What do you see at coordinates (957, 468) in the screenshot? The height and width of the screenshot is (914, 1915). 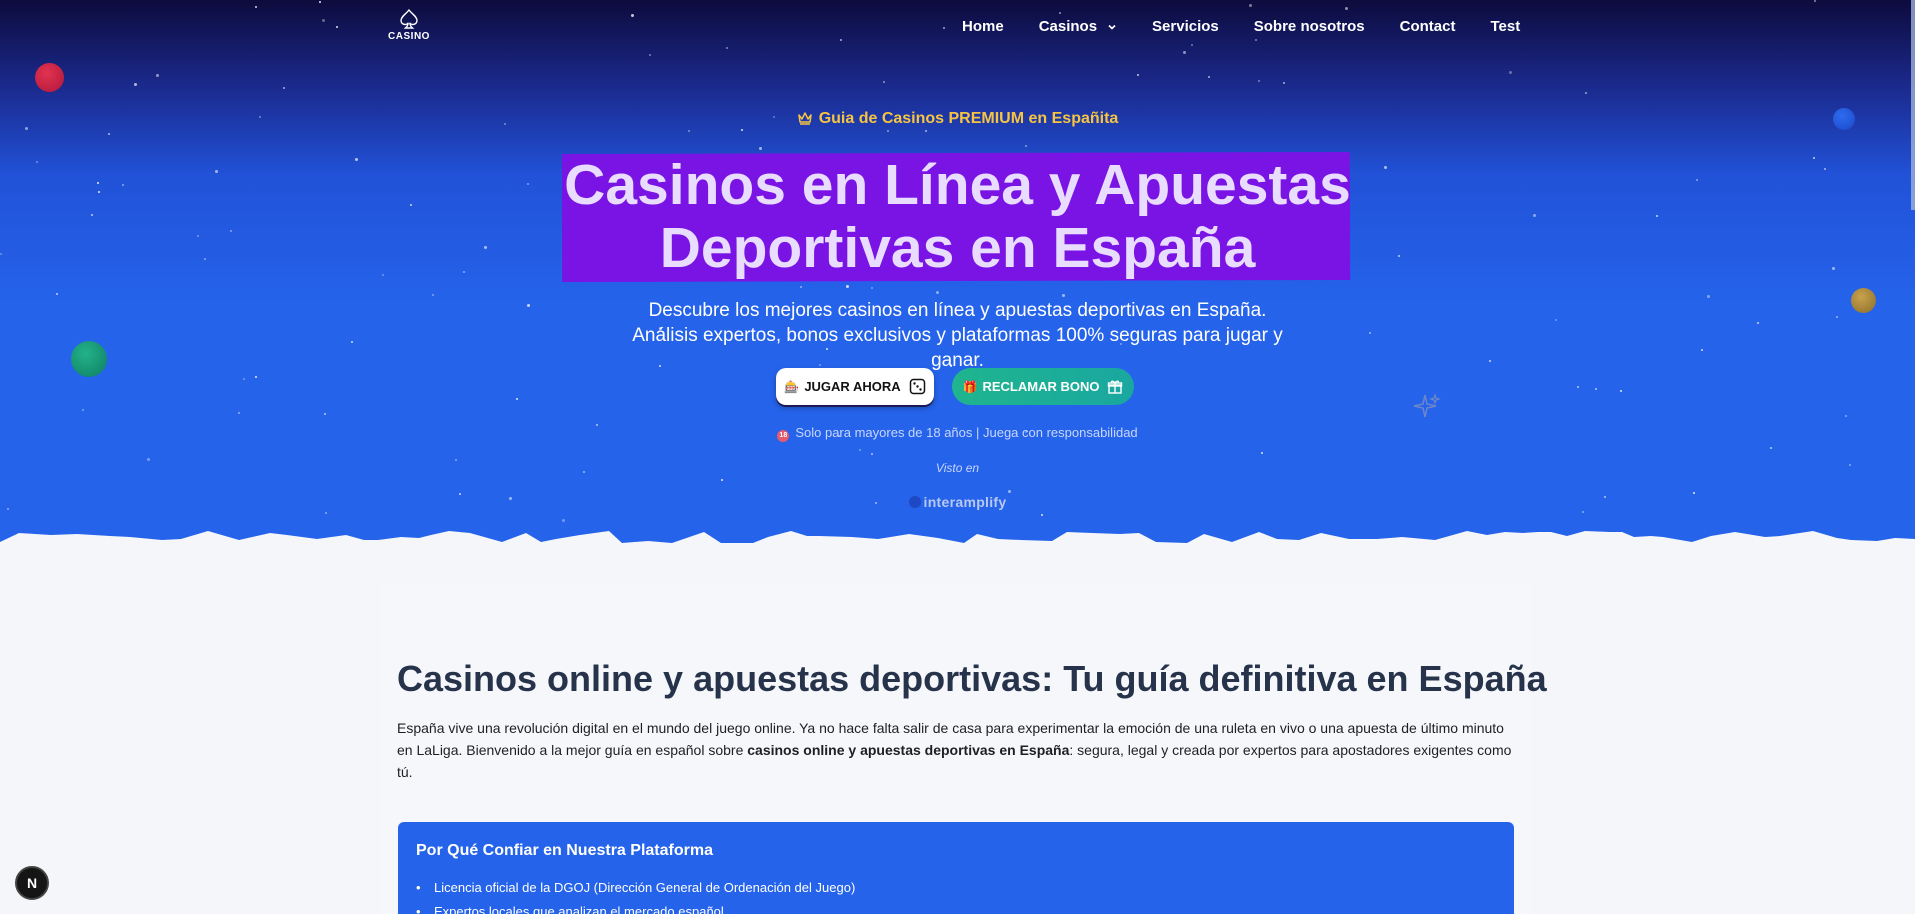 I see `seen-in-label: Visto en` at bounding box center [957, 468].